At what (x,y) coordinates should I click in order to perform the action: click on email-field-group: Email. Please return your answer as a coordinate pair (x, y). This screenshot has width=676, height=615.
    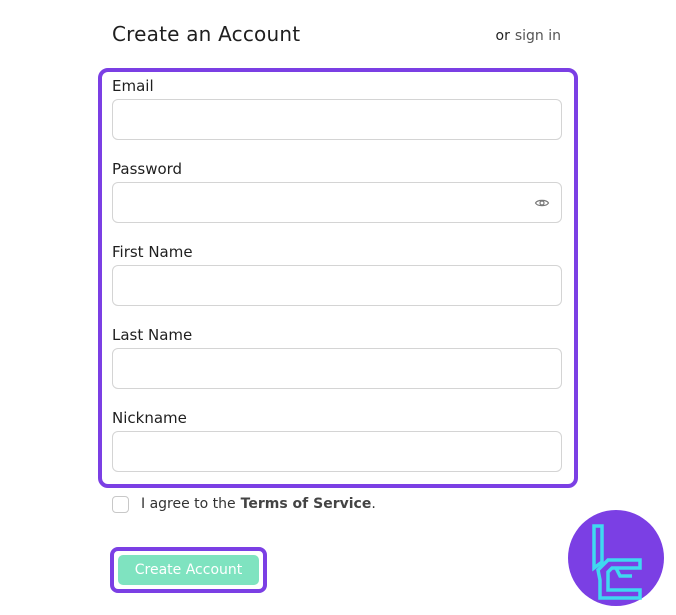
    Looking at the image, I should click on (337, 107).